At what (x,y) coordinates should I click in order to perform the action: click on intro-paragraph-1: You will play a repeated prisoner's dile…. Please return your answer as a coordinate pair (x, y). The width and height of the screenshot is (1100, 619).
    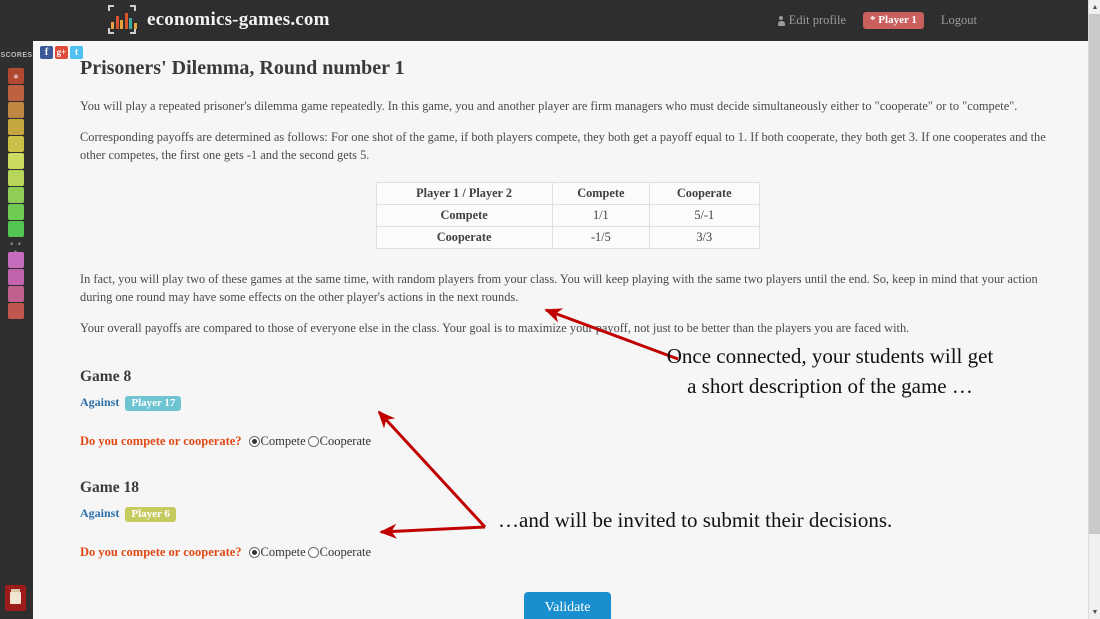
    Looking at the image, I should click on (549, 106).